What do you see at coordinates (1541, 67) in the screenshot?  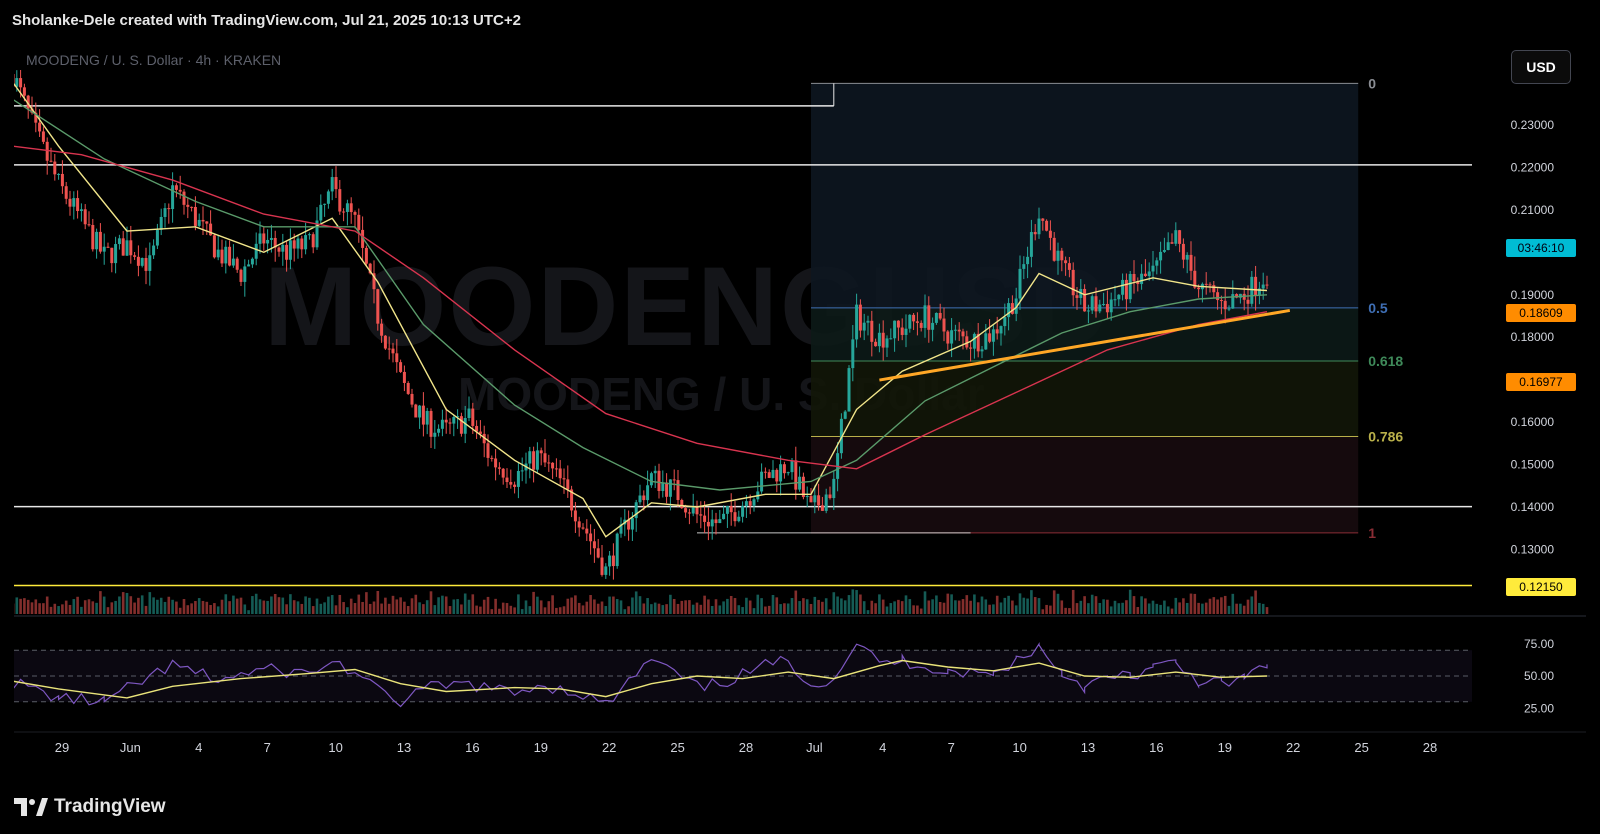 I see `currency-button: USD` at bounding box center [1541, 67].